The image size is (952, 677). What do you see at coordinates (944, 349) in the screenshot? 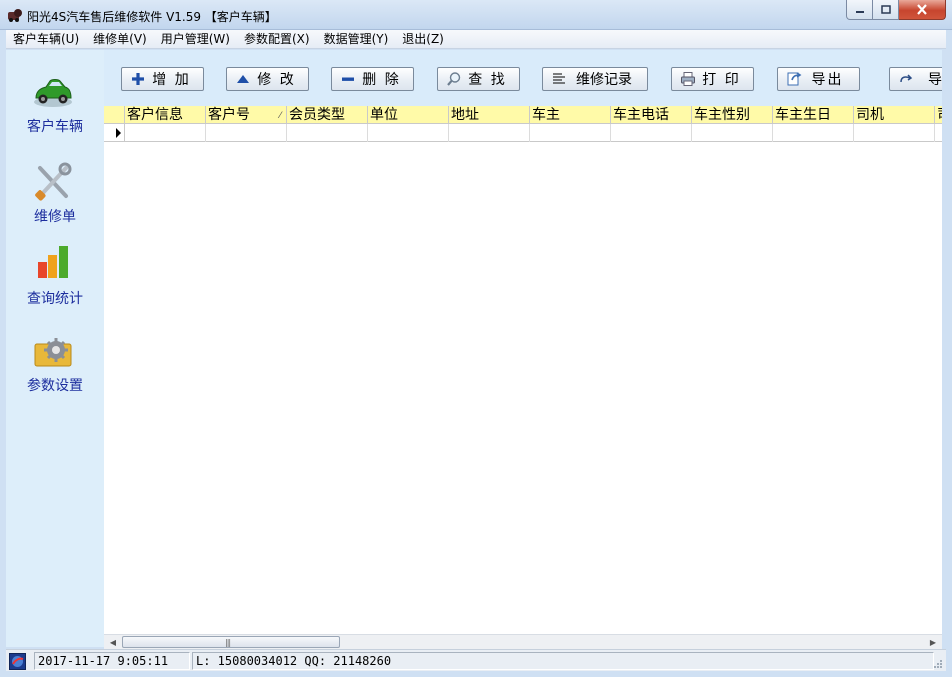
I see `window-frame-right` at bounding box center [944, 349].